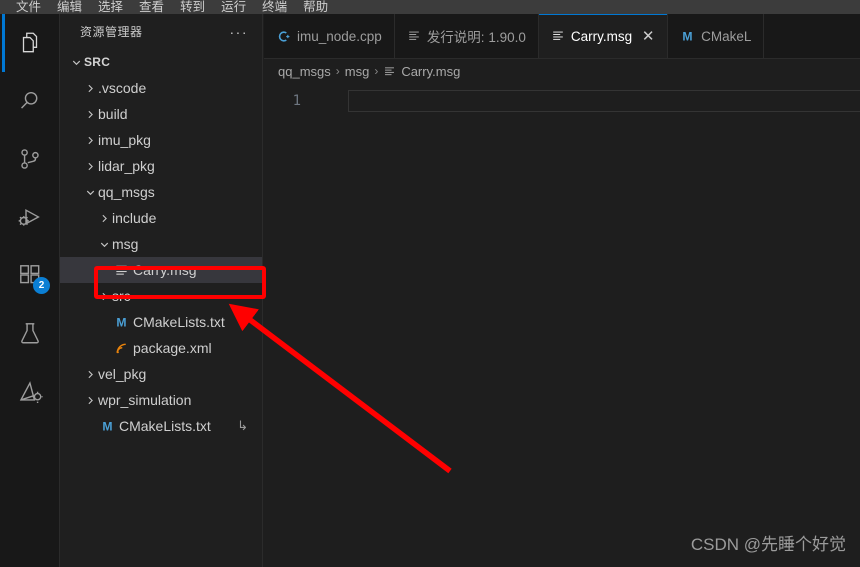  What do you see at coordinates (476, 37) in the screenshot?
I see `tab-label: 发行说明: 1.90.0` at bounding box center [476, 37].